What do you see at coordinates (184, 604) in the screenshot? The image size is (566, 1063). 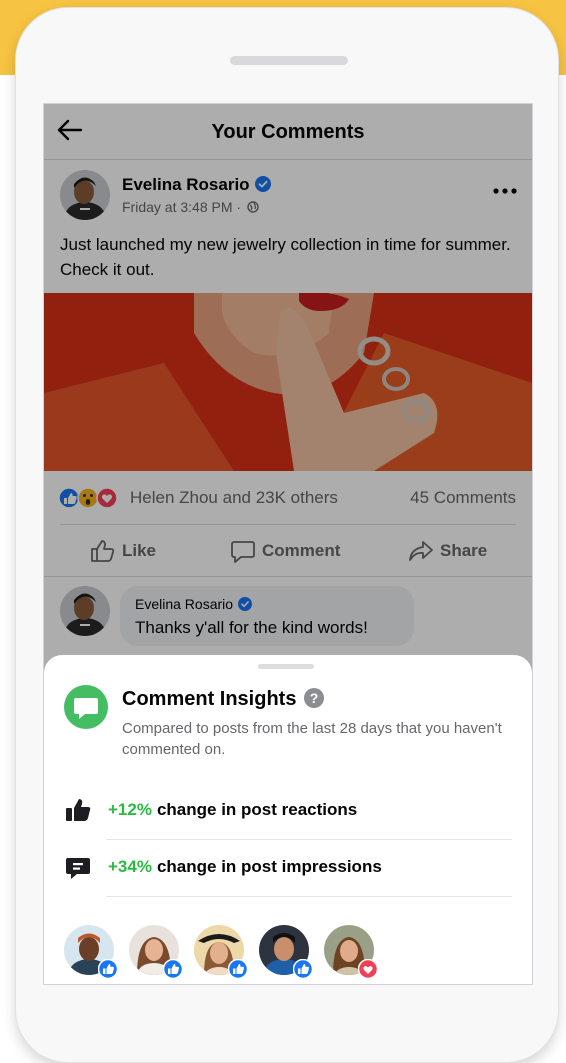 I see `comment-author-text: Evelina Rosario` at bounding box center [184, 604].